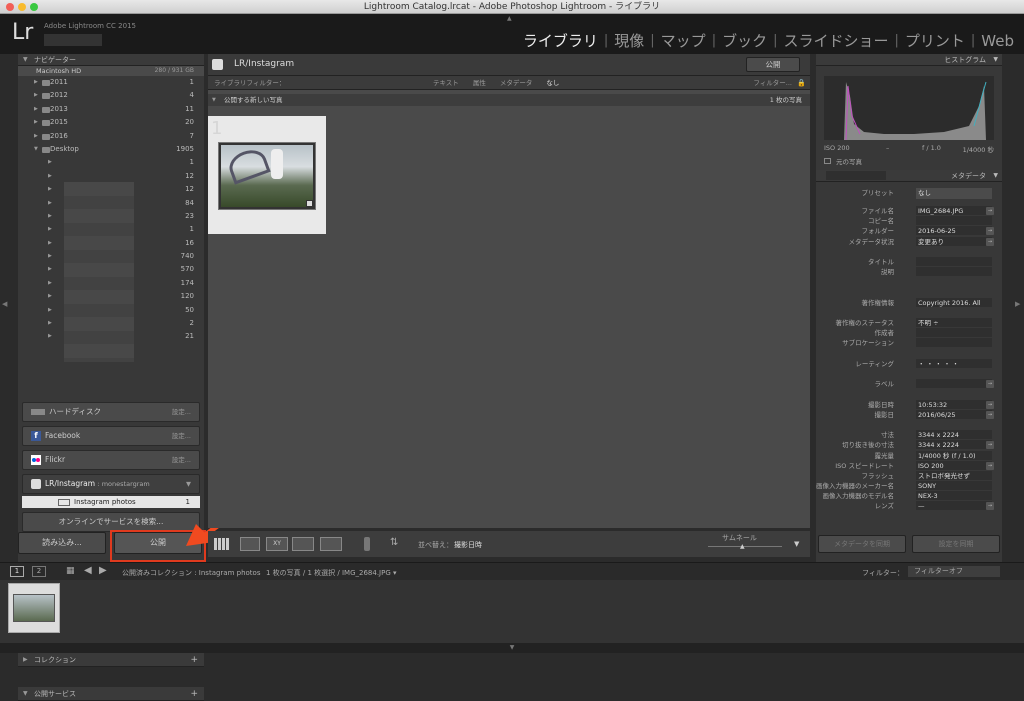 The image size is (1024, 701). What do you see at coordinates (835, 40) in the screenshot?
I see `module-slideshow: スライドショー` at bounding box center [835, 40].